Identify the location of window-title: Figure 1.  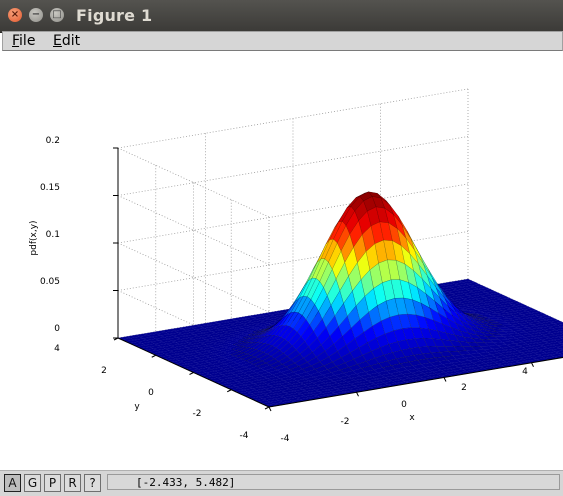
(114, 15).